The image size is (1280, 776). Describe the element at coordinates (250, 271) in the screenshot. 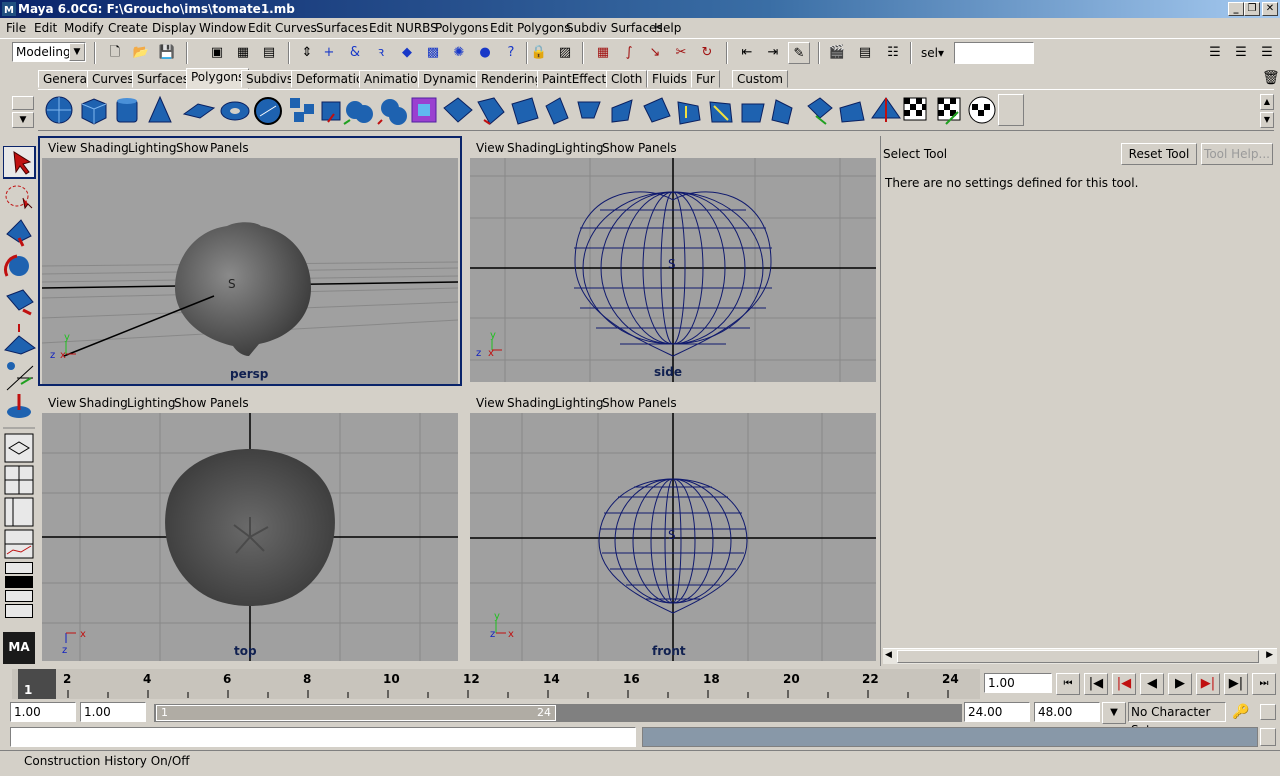

I see `persp-canvas: S y z x persp` at that location.